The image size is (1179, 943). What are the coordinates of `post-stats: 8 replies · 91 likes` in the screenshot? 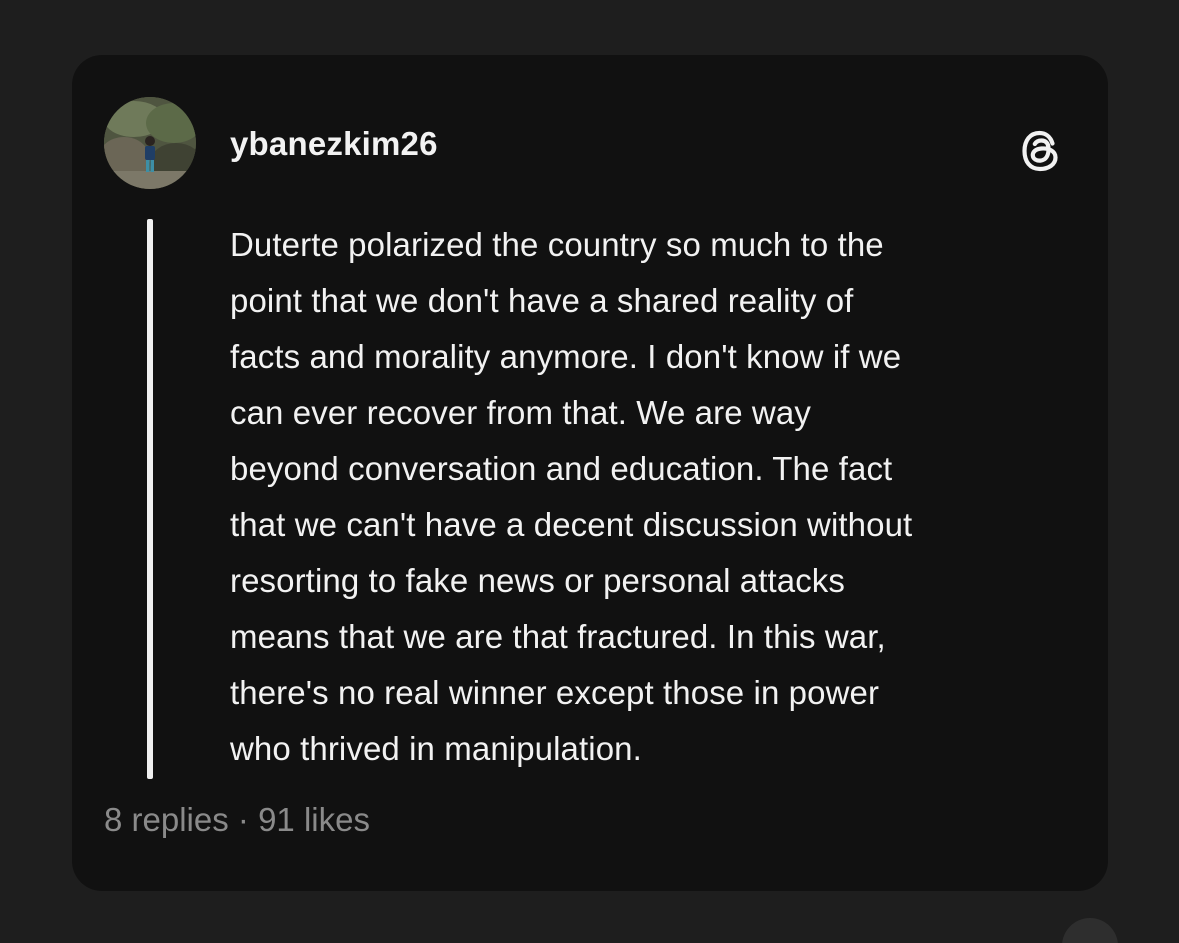 It's located at (237, 820).